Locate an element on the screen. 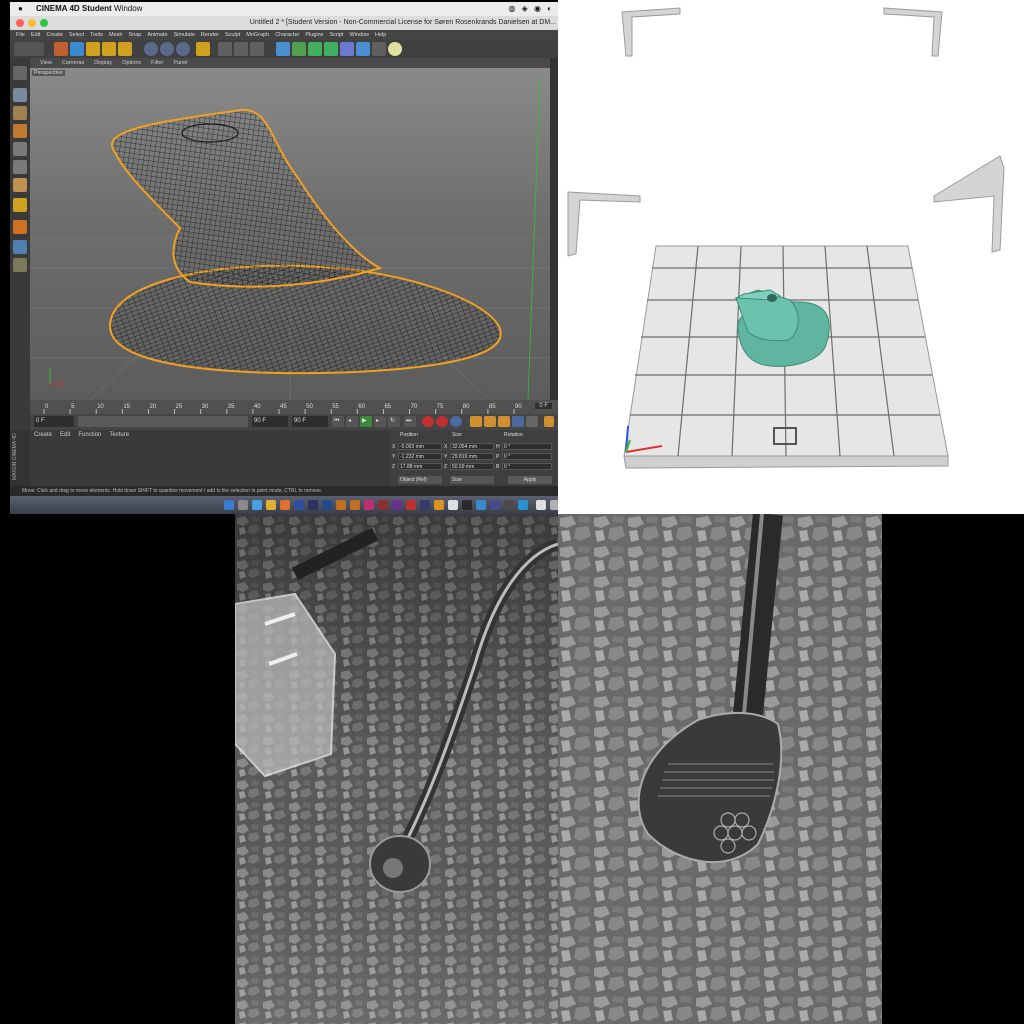 The height and width of the screenshot is (1024, 1024). close-icon is located at coordinates (20, 23).